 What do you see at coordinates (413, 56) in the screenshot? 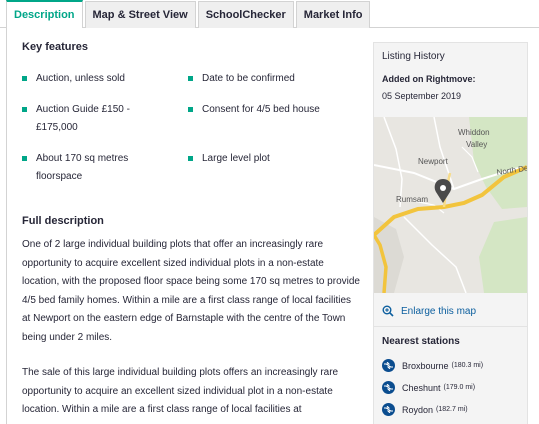
I see `listing-history-title: Listing History` at bounding box center [413, 56].